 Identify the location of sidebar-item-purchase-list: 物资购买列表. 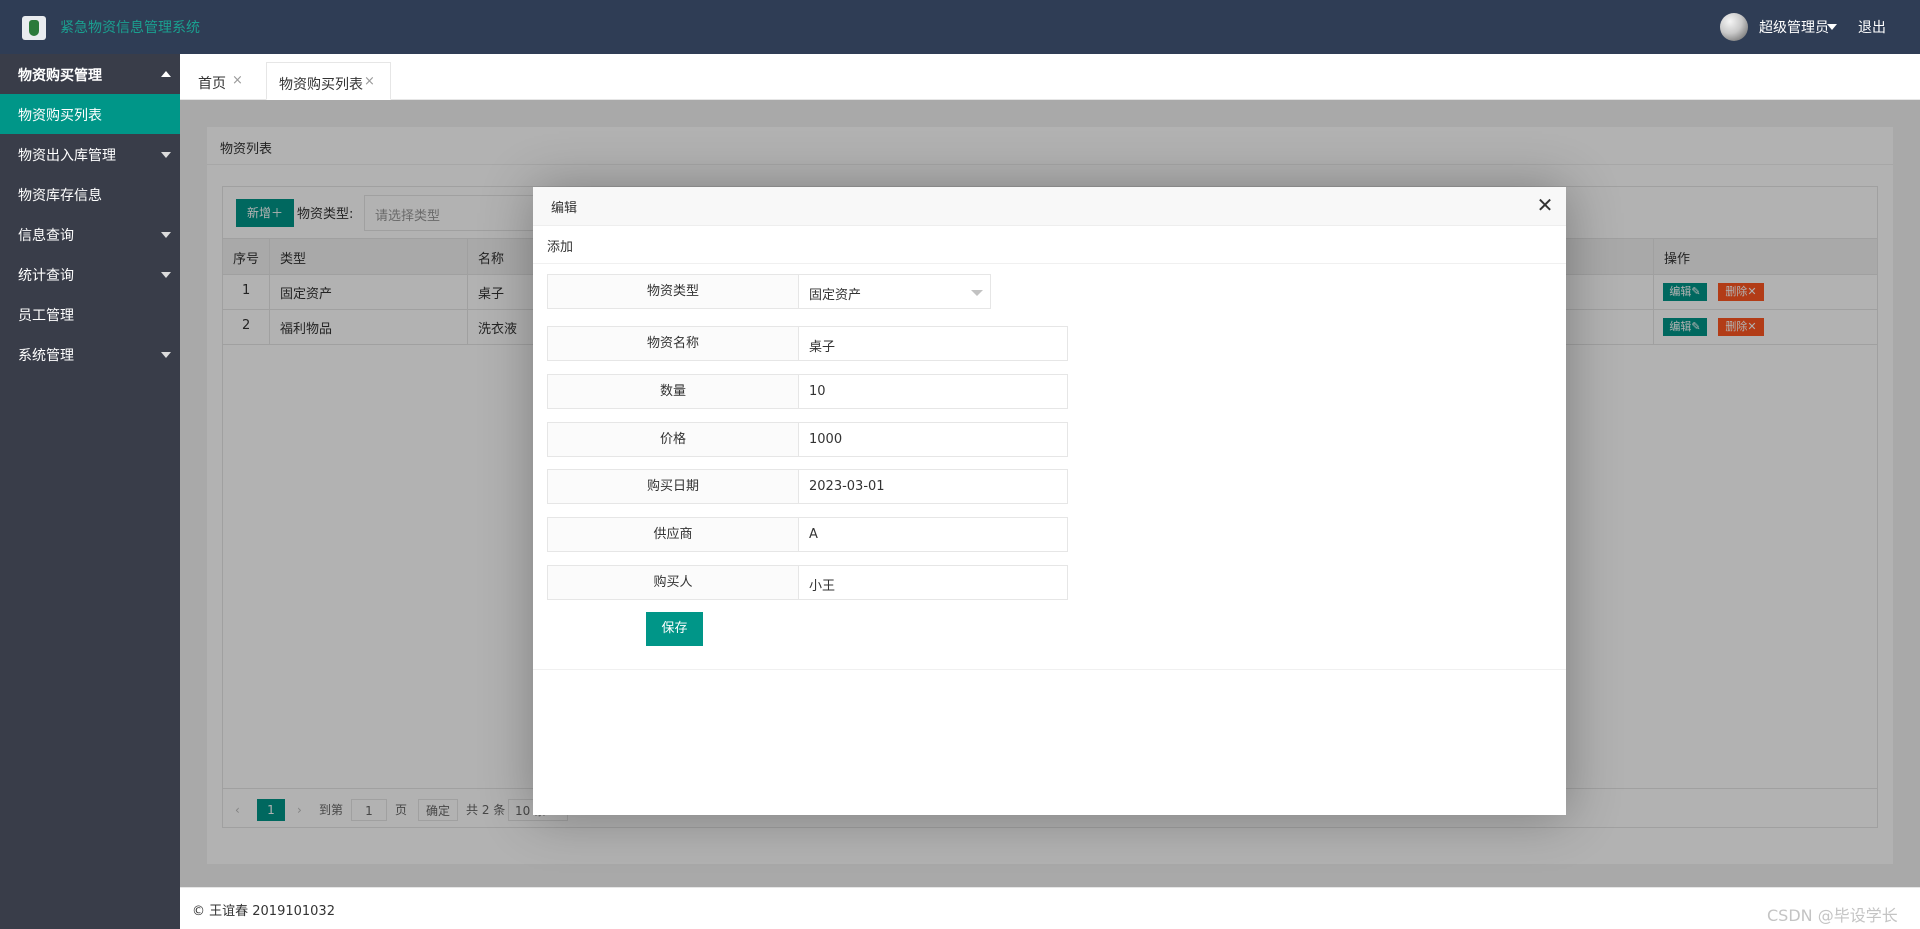
(90, 114).